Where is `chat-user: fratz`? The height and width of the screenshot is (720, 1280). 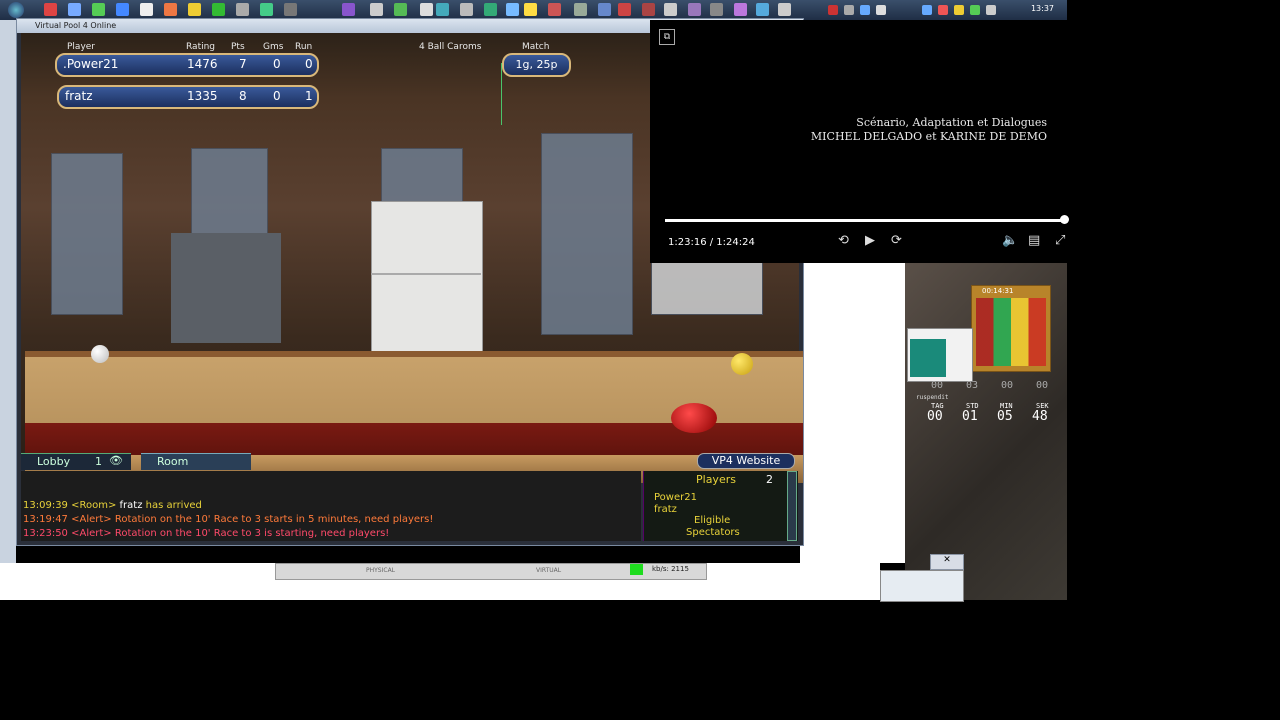 chat-user: fratz is located at coordinates (131, 505).